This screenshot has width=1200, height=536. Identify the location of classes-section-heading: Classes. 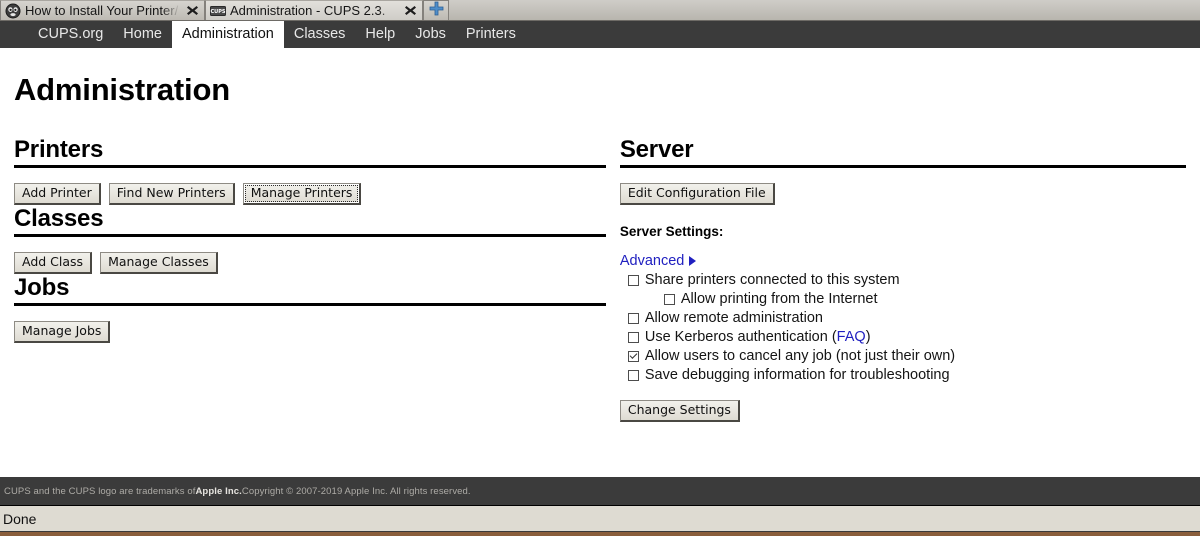
(310, 221).